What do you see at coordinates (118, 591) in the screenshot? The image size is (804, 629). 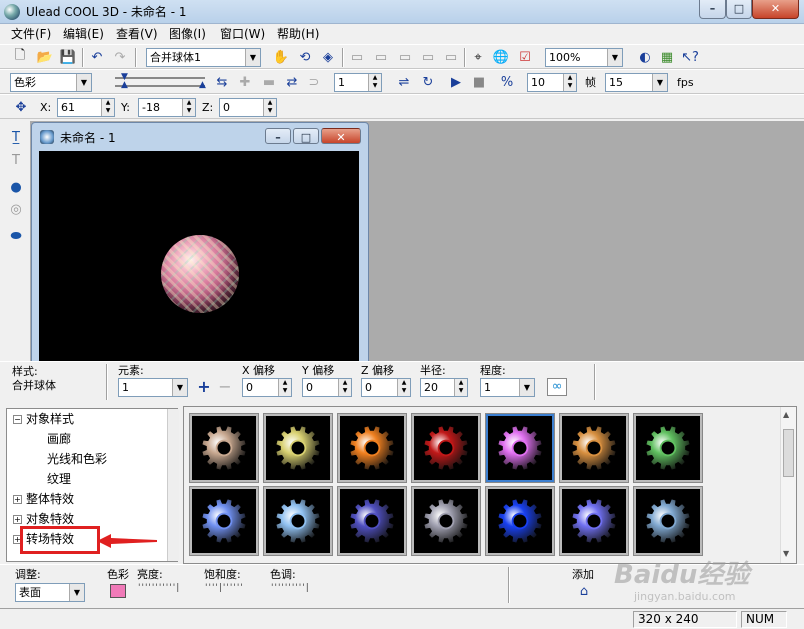 I see `color-swatch` at bounding box center [118, 591].